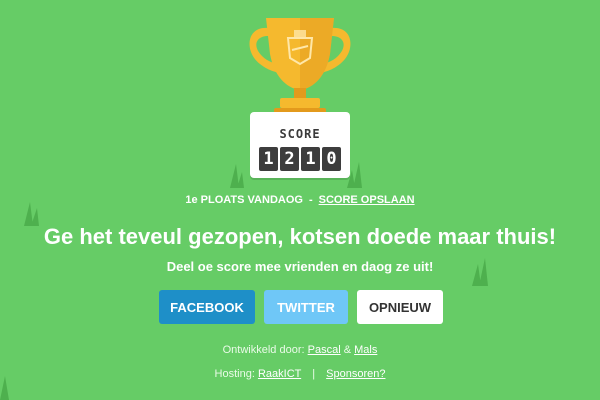  Describe the element at coordinates (279, 374) in the screenshot. I see `host-link: RaakICT` at that location.